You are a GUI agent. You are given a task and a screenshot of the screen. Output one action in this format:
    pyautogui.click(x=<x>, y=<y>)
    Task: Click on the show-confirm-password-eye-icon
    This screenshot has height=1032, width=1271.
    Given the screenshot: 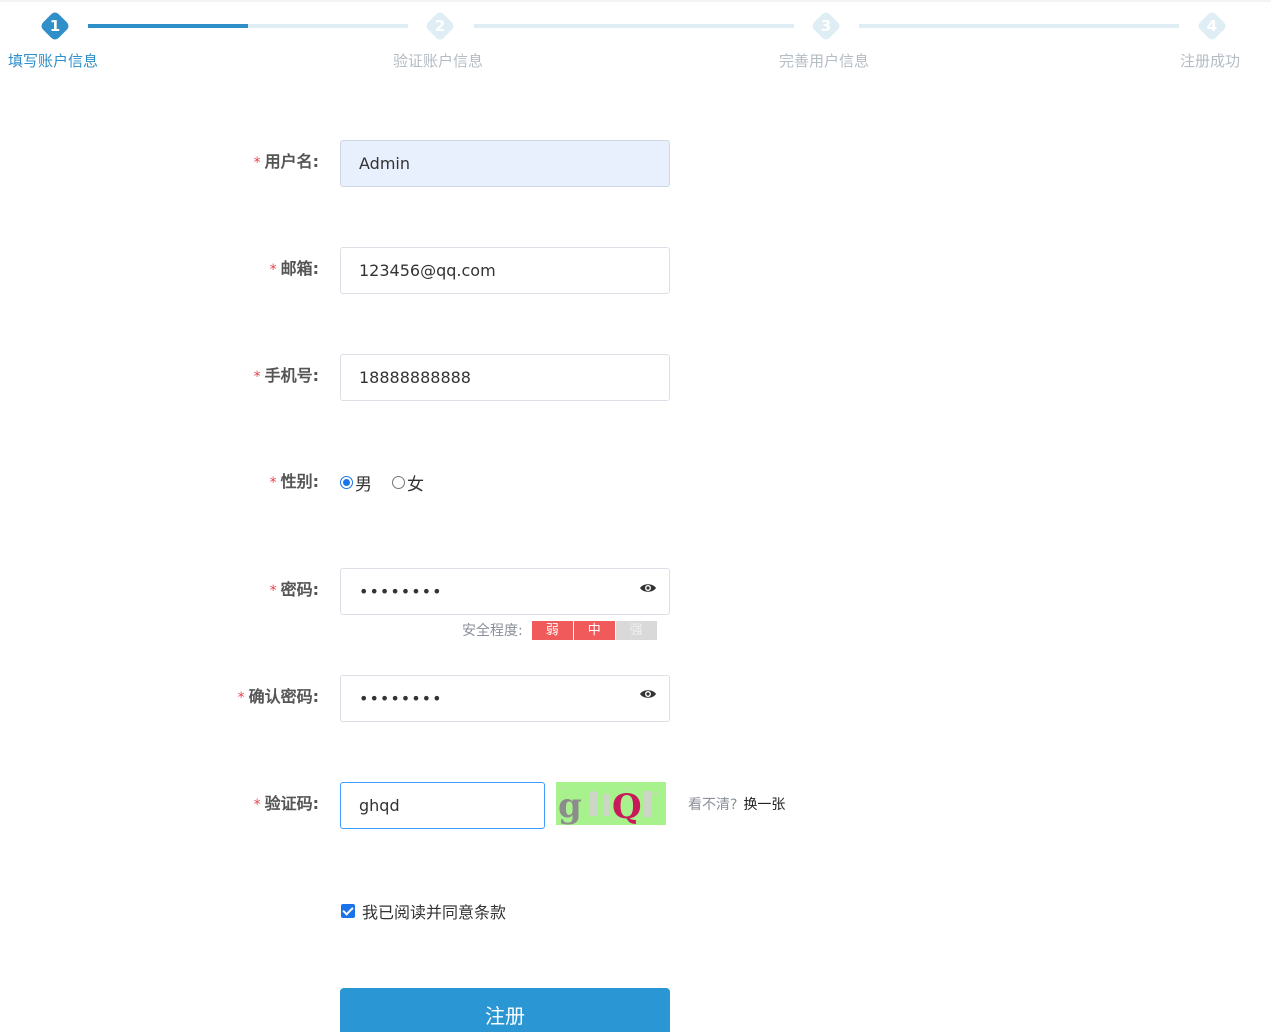 What is the action you would take?
    pyautogui.click(x=648, y=694)
    